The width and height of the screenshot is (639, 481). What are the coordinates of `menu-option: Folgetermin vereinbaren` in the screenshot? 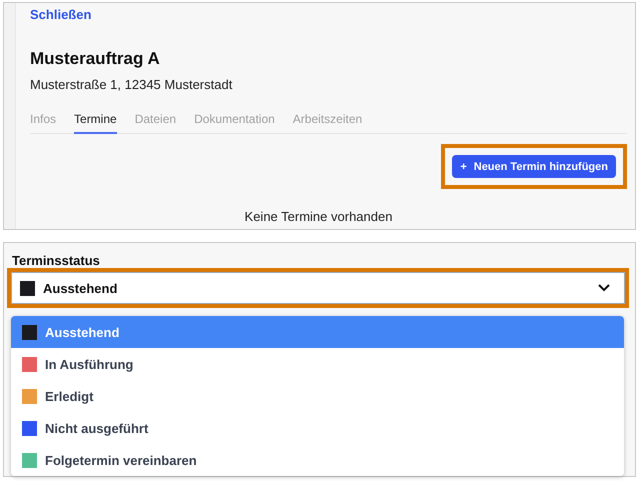 It's located at (317, 460).